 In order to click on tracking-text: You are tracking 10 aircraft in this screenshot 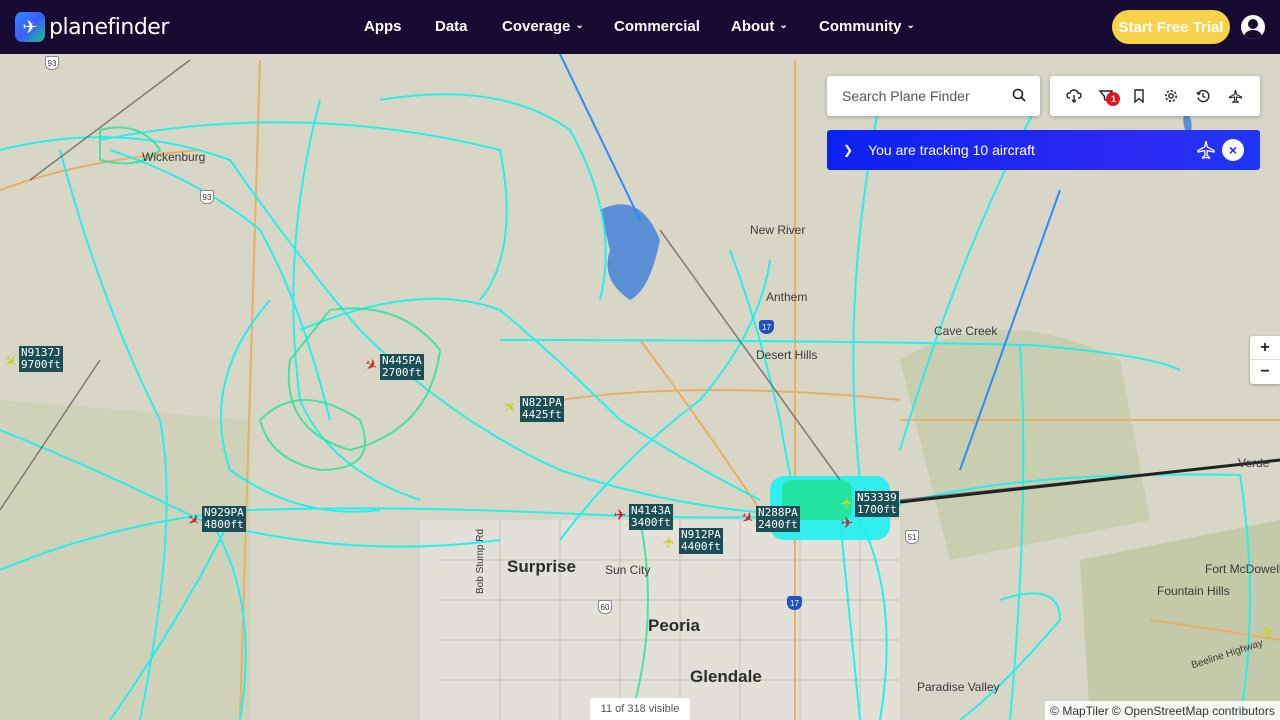, I will do `click(951, 150)`.